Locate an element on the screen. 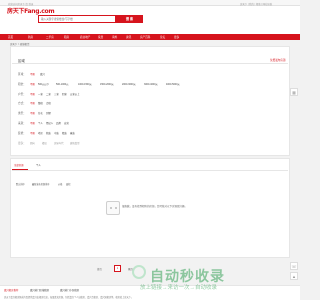 The height and width of the screenshot is (300, 320). filter-label: 区域： is located at coordinates (22, 74).